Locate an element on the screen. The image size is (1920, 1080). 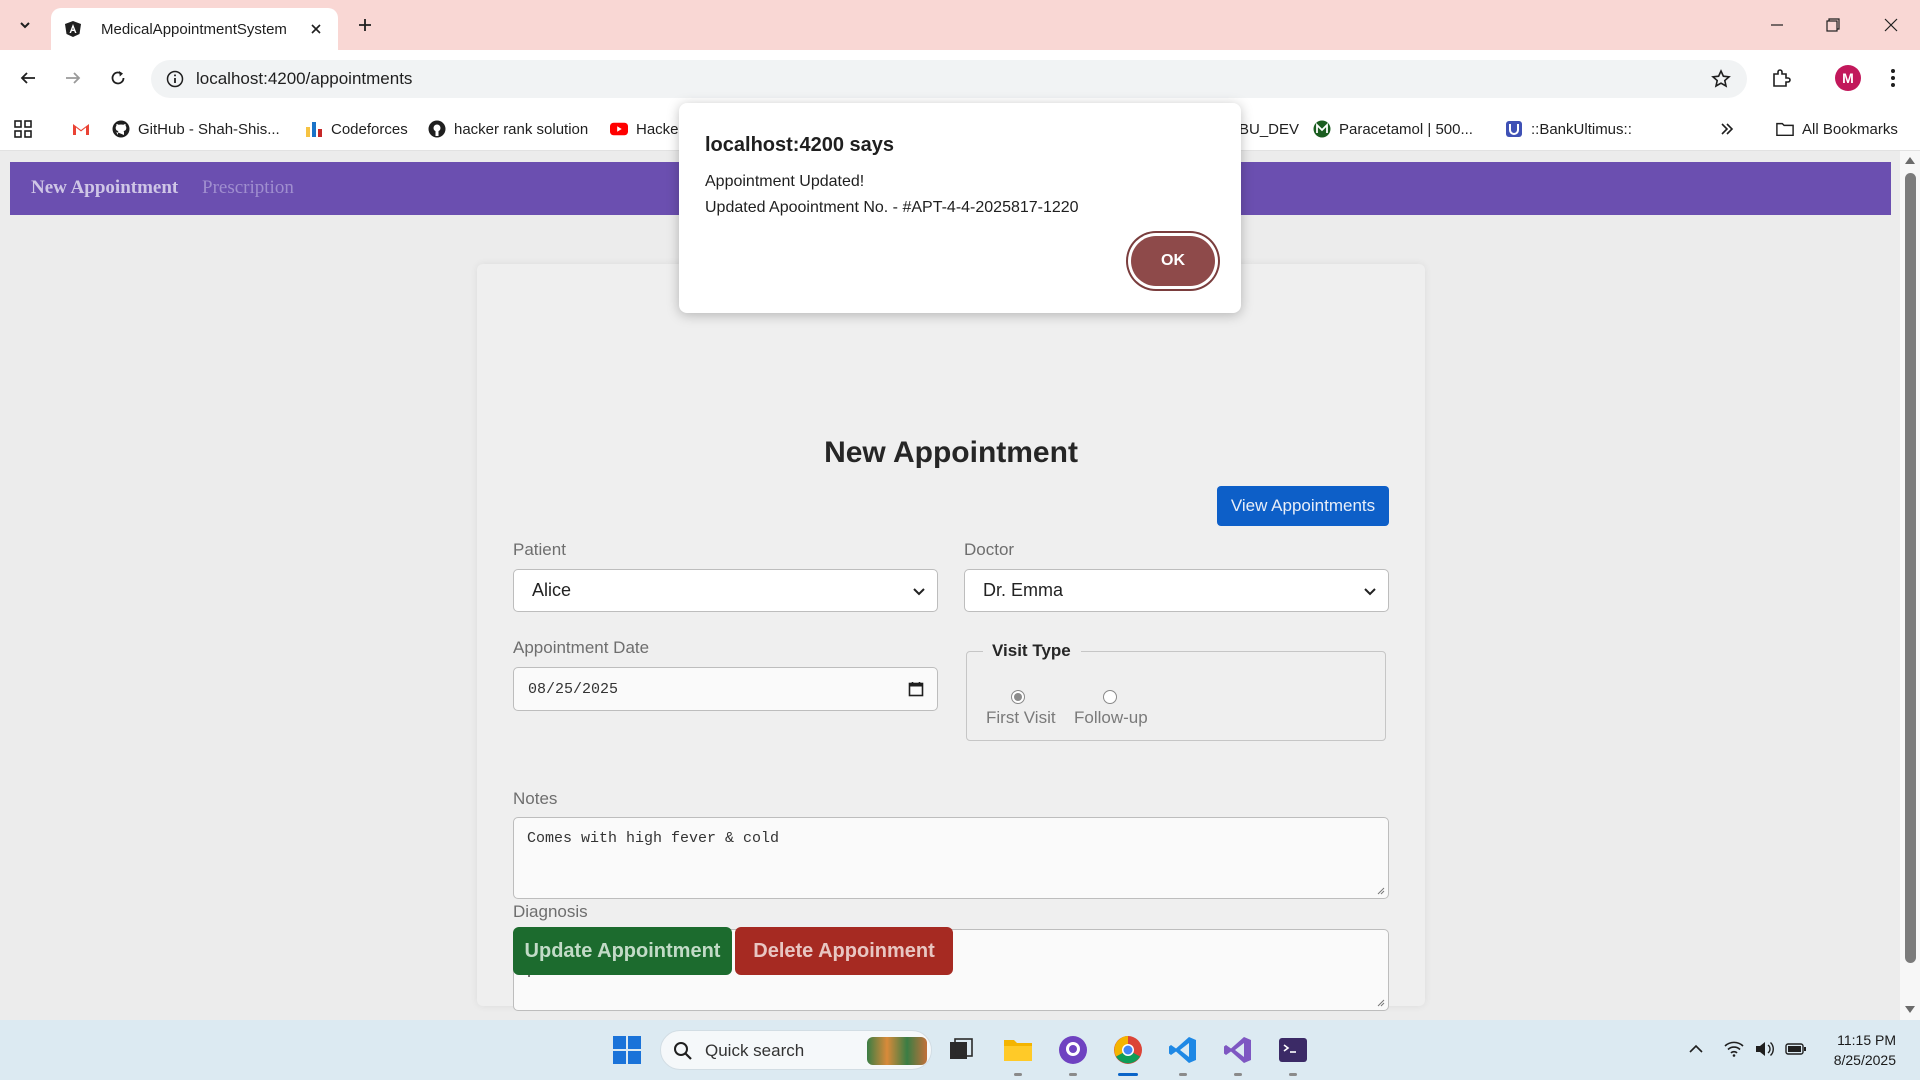
first-visit-radio is located at coordinates (1018, 697).